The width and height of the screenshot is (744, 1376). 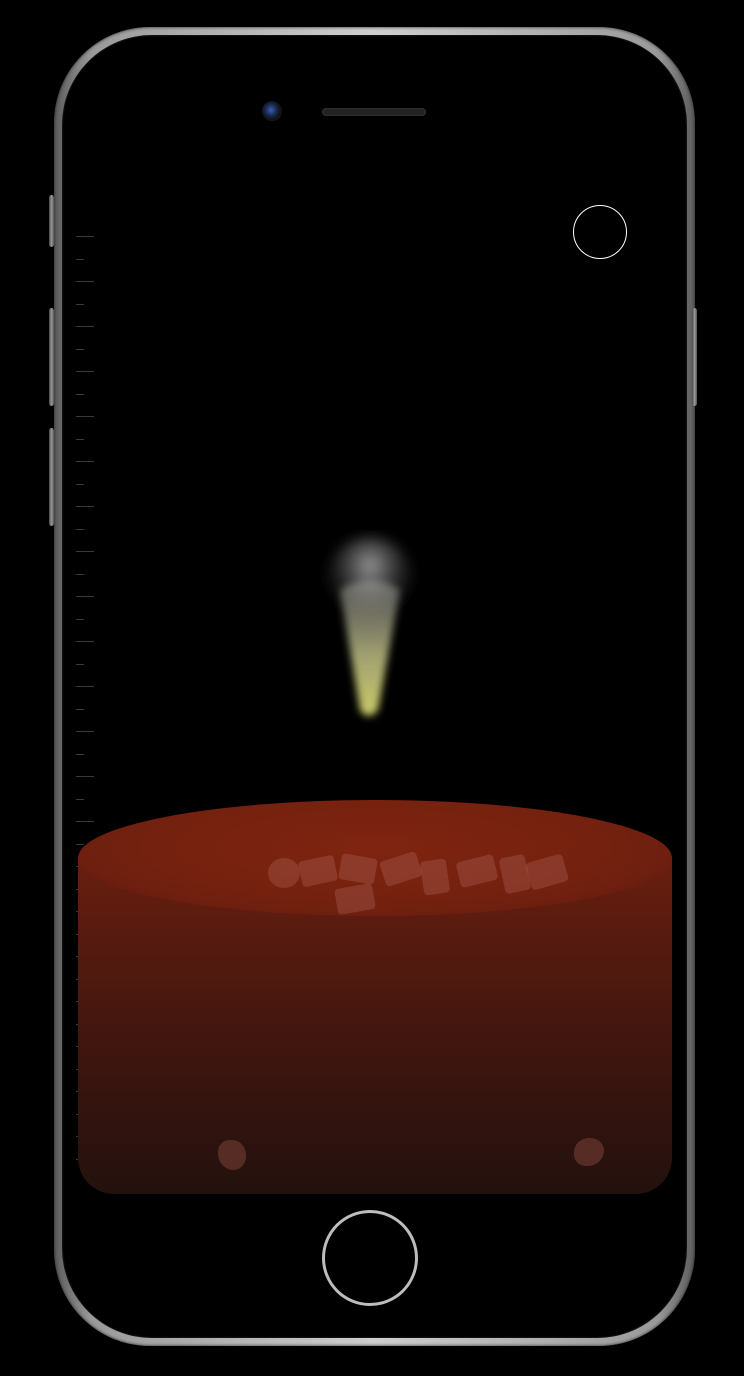 What do you see at coordinates (600, 232) in the screenshot?
I see `record-button` at bounding box center [600, 232].